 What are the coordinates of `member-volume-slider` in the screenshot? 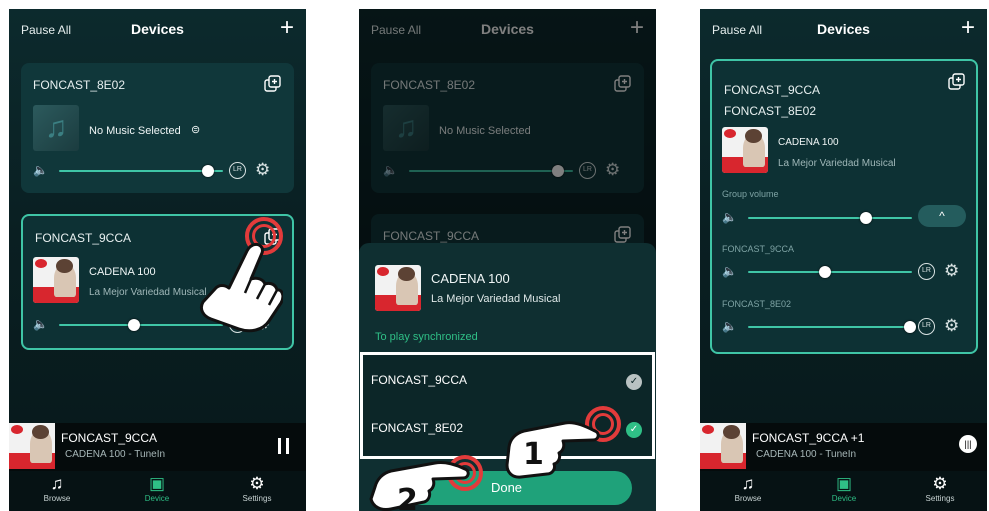 It's located at (830, 327).